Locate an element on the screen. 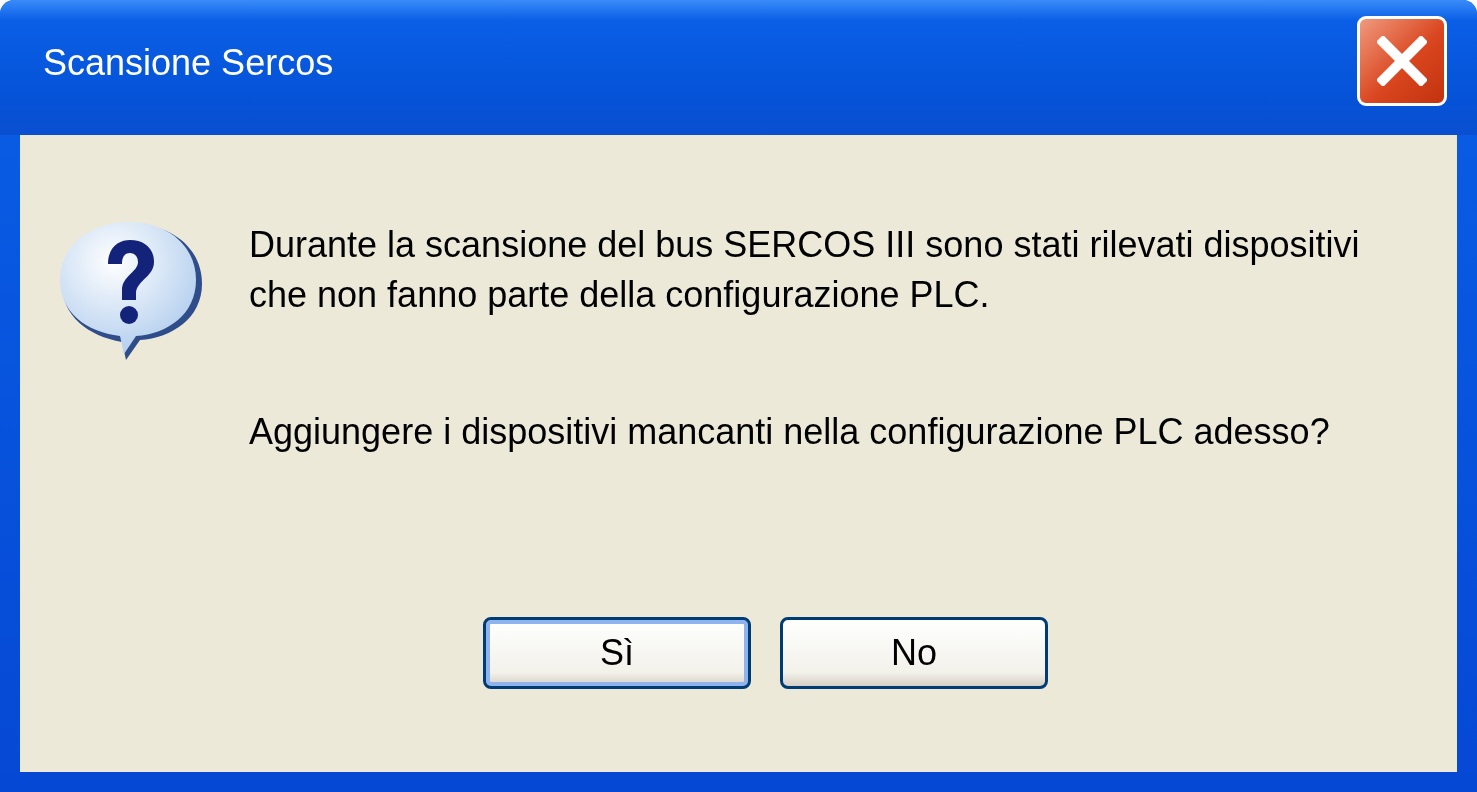  message-text: Durante la scansione del bus SERCOS III sono stati rilevati dispositivi che non fanno parte della configurazione PLC. is located at coordinates (805, 270).